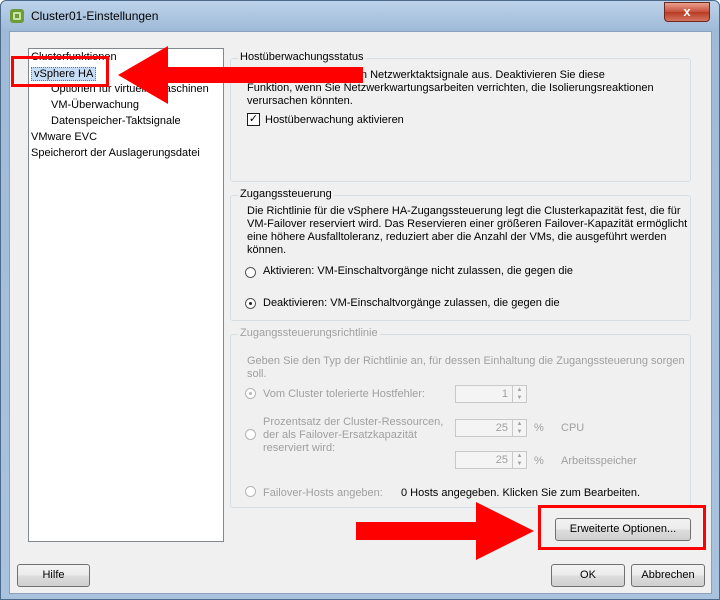 The image size is (720, 600). Describe the element at coordinates (250, 272) in the screenshot. I see `admission-enable-radio` at that location.